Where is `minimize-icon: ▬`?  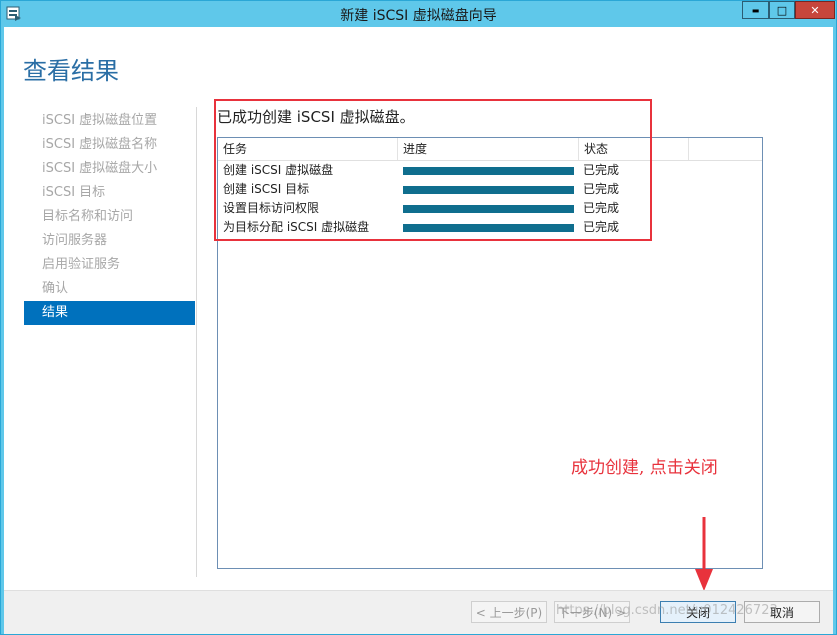 minimize-icon: ▬ is located at coordinates (755, 10).